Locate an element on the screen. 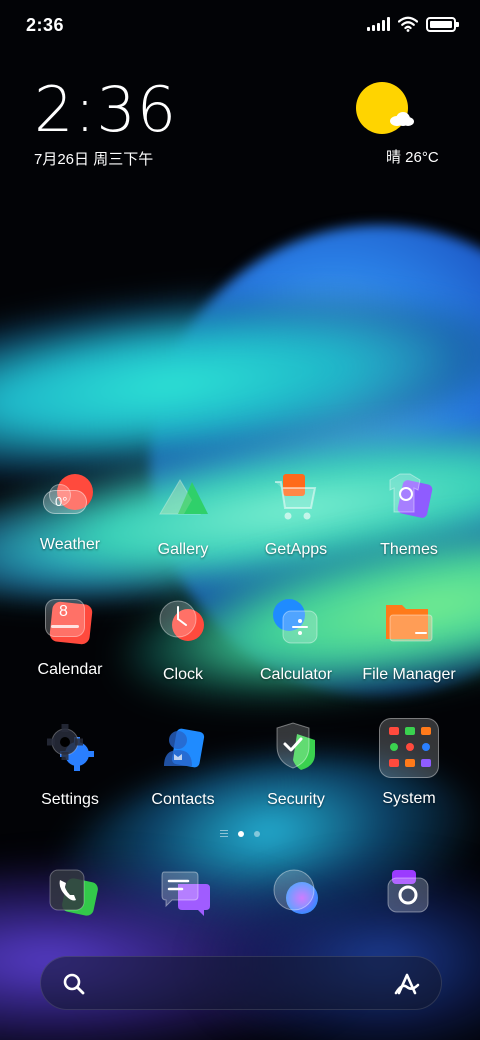  getapps-icon is located at coordinates (296, 497).